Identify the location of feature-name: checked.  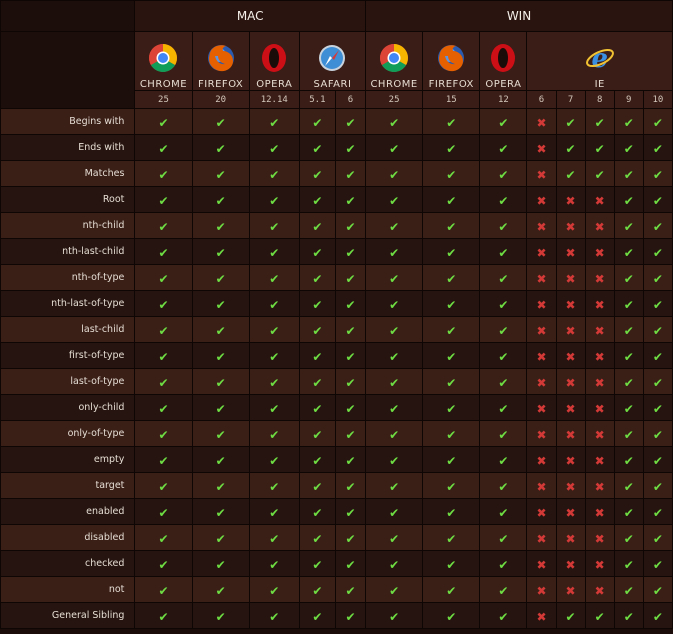
(68, 563).